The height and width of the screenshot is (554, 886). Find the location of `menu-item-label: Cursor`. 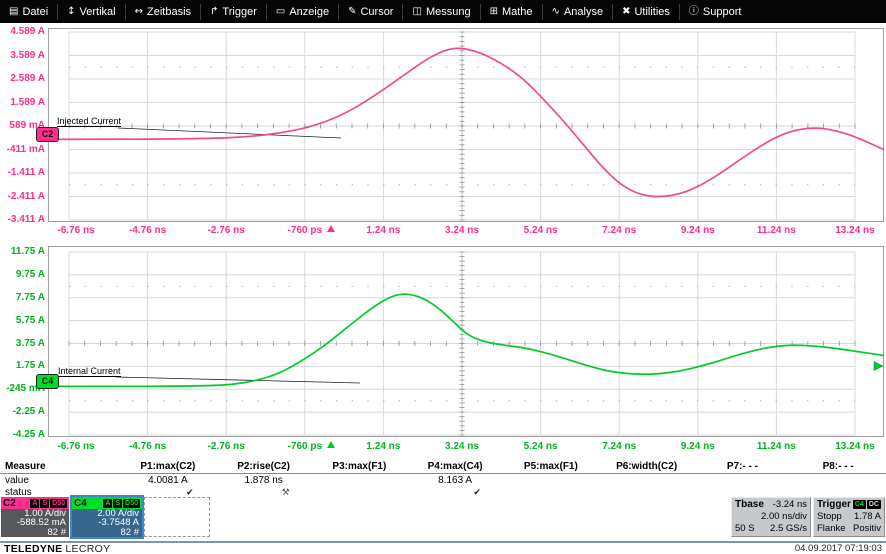

menu-item-label: Cursor is located at coordinates (377, 11).